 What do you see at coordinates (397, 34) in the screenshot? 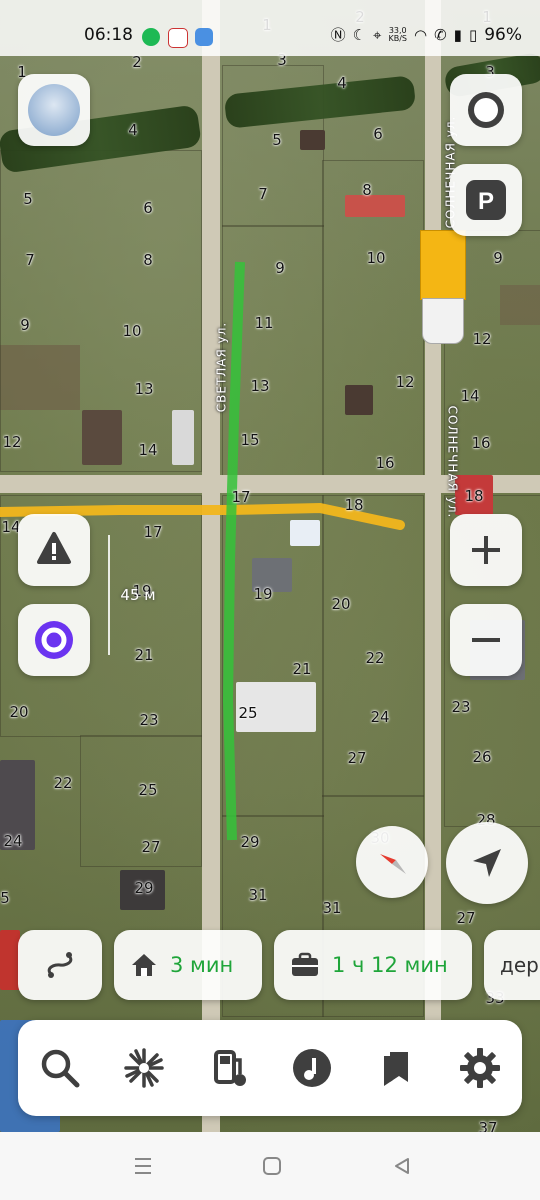
I see `network-speed: 33,0 KB/S` at bounding box center [397, 34].